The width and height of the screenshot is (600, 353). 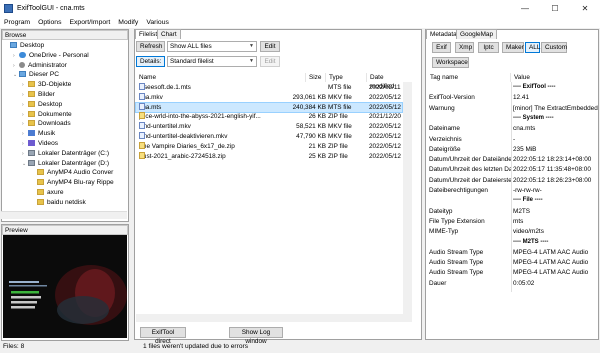 What do you see at coordinates (40, 66) in the screenshot?
I see `tree-item: › Administrator` at bounding box center [40, 66].